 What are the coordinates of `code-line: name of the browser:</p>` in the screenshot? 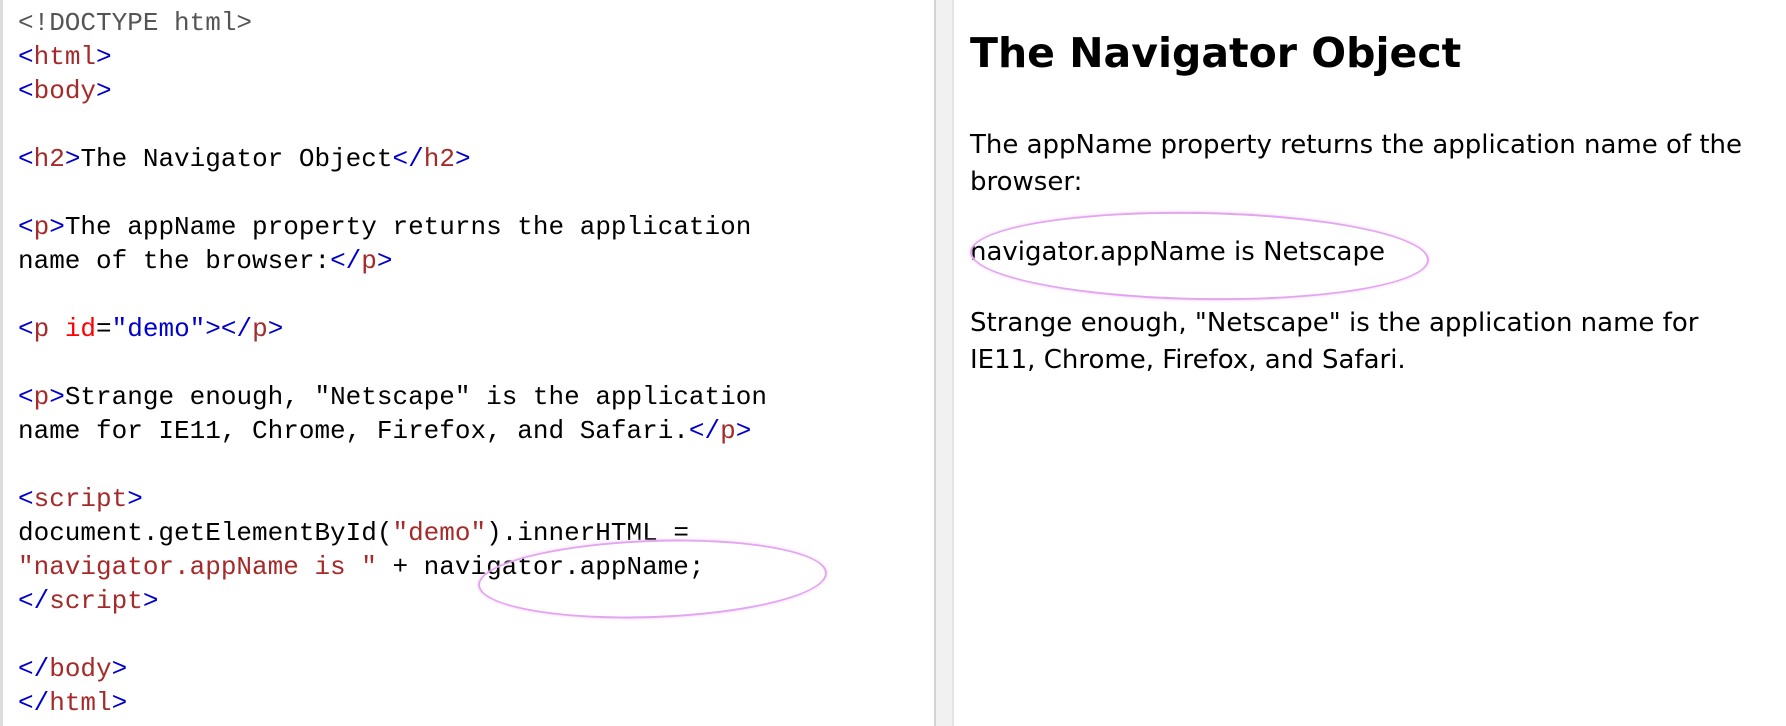 It's located at (392, 261).